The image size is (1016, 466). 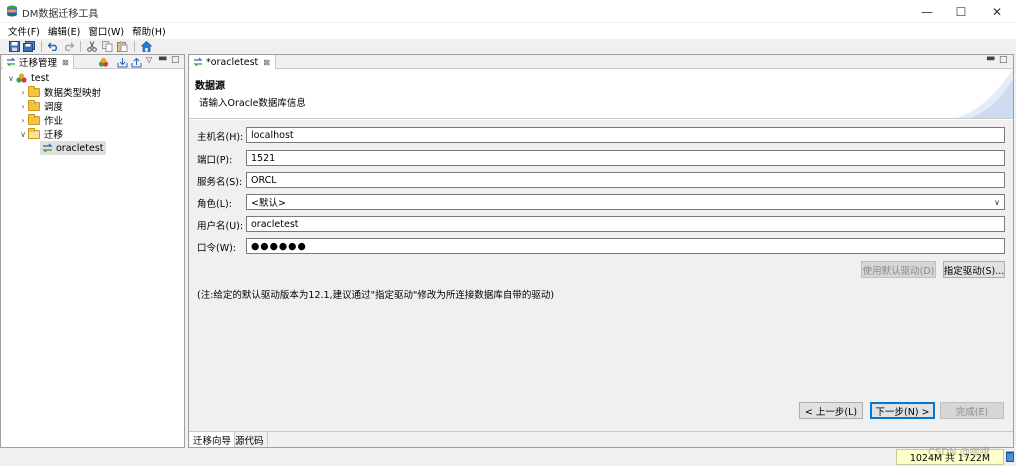 What do you see at coordinates (625, 224) in the screenshot?
I see `username-input: oracletest` at bounding box center [625, 224].